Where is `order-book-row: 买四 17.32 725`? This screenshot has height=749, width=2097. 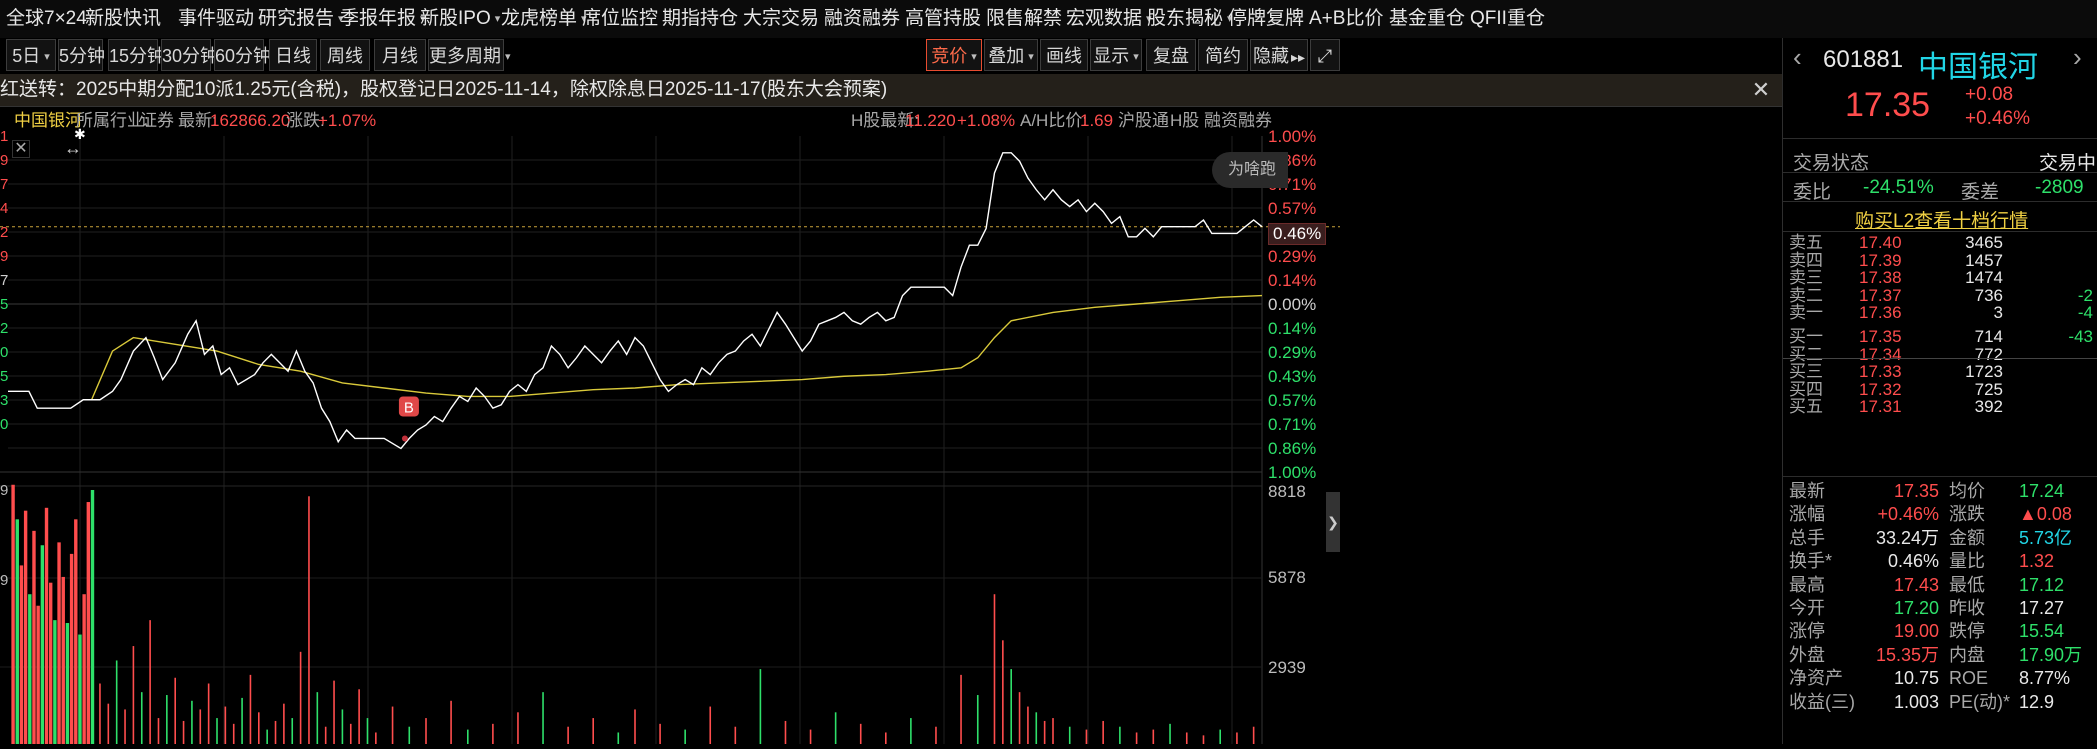 order-book-row: 买四 17.32 725 is located at coordinates (1940, 389).